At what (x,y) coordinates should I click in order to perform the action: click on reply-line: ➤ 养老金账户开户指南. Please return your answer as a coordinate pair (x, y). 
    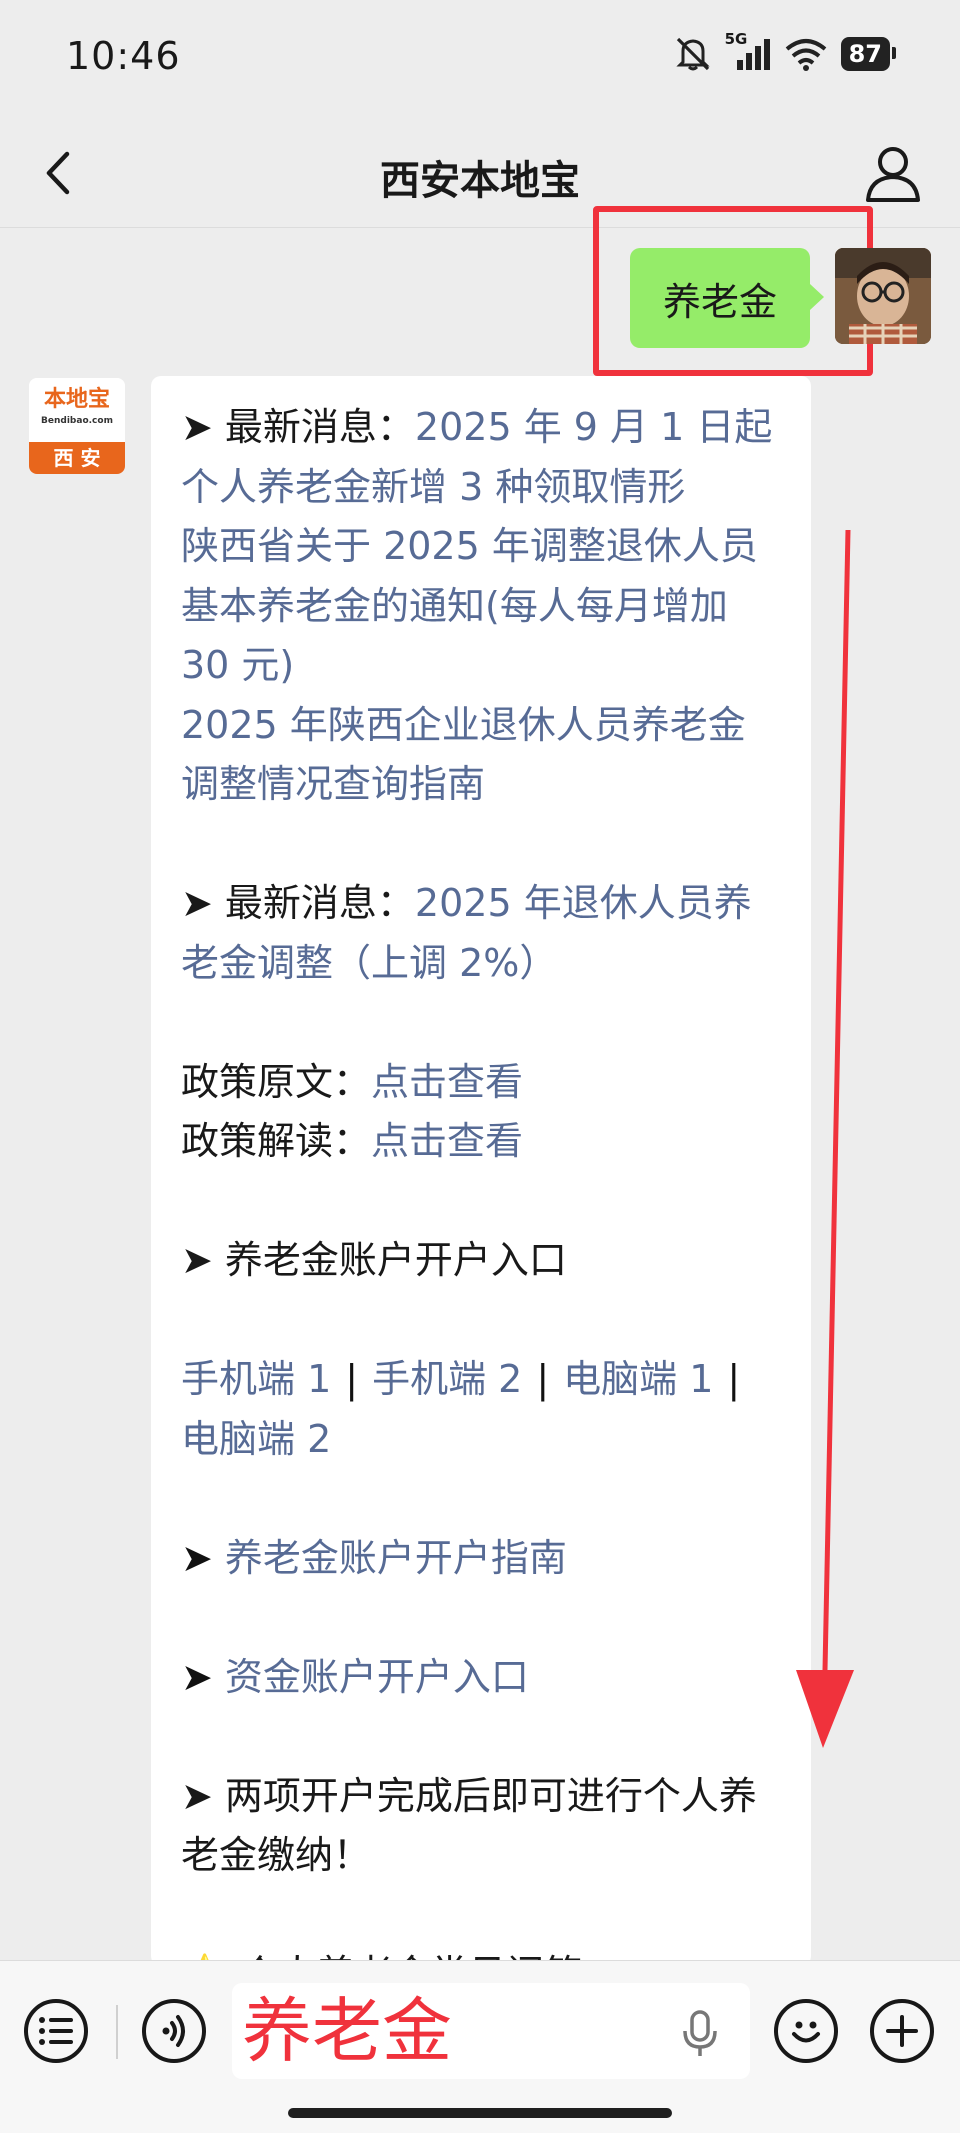
    Looking at the image, I should click on (481, 1559).